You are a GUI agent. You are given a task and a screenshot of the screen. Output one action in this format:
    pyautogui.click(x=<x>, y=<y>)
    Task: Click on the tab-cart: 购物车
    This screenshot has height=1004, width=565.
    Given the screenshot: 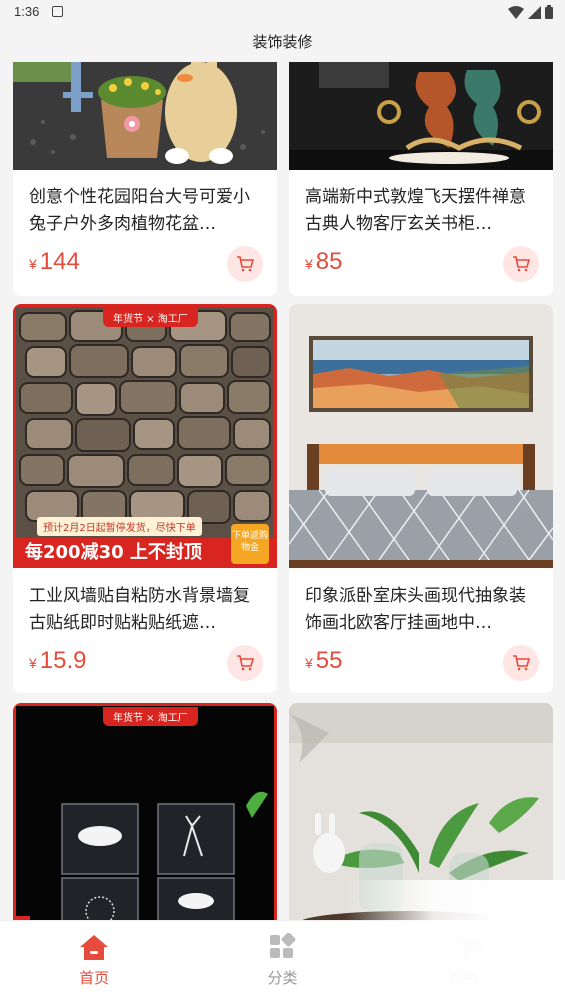 What is the action you would take?
    pyautogui.click(x=471, y=962)
    